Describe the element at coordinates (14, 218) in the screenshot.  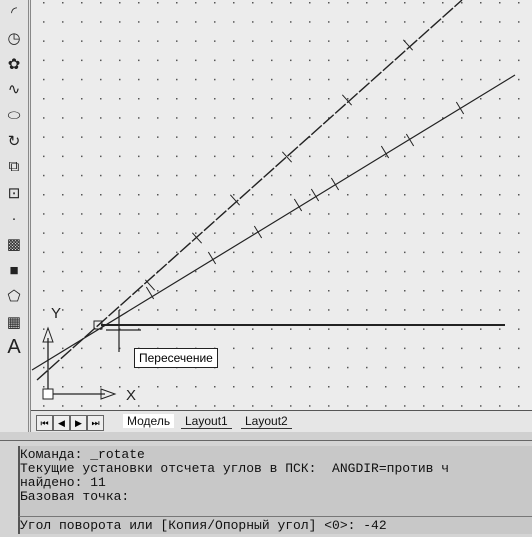
I see `point-icon: ·` at that location.